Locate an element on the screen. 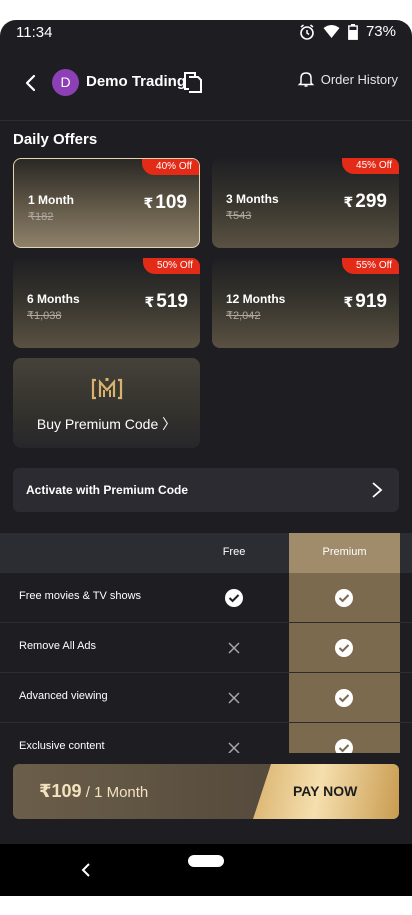 This screenshot has height=915, width=412. feature-name: Advanced viewing is located at coordinates (63, 696).